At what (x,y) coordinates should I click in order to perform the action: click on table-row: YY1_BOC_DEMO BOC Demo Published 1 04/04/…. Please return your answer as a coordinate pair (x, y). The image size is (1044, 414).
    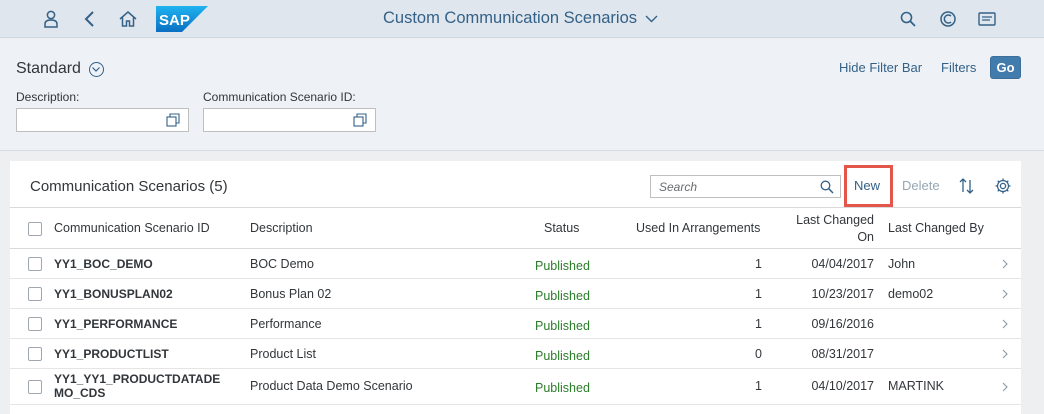
    Looking at the image, I should click on (515, 264).